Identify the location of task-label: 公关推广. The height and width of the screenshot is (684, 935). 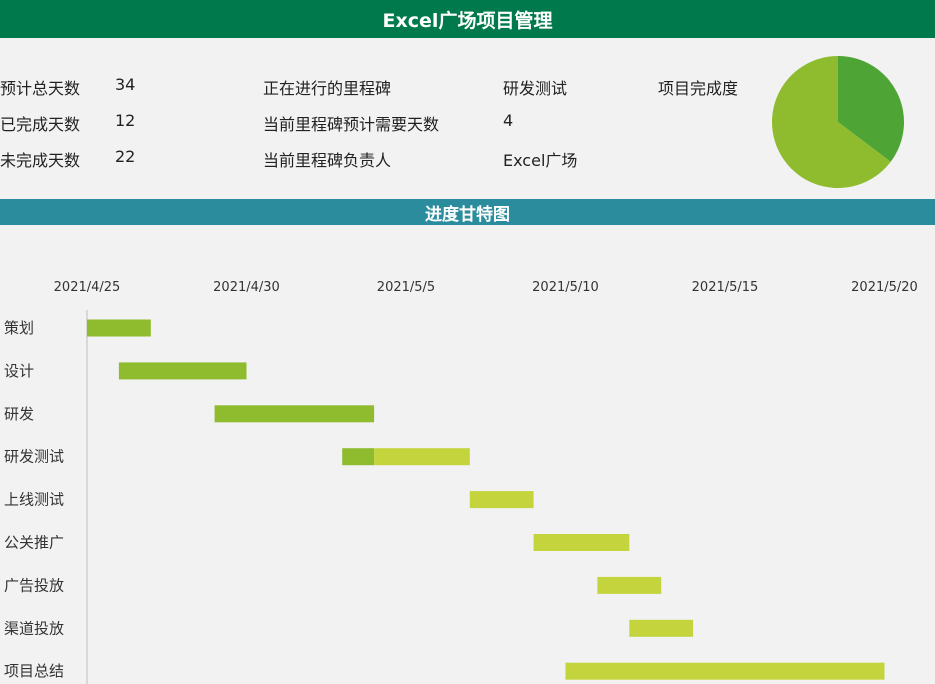
(34, 543).